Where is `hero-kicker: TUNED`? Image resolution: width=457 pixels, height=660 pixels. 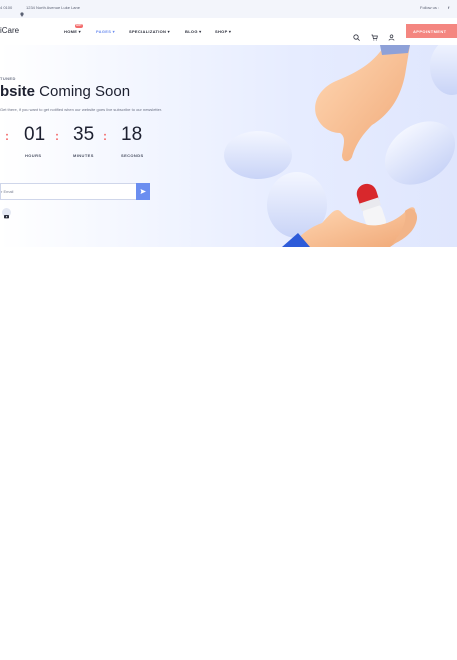 hero-kicker: TUNED is located at coordinates (8, 78).